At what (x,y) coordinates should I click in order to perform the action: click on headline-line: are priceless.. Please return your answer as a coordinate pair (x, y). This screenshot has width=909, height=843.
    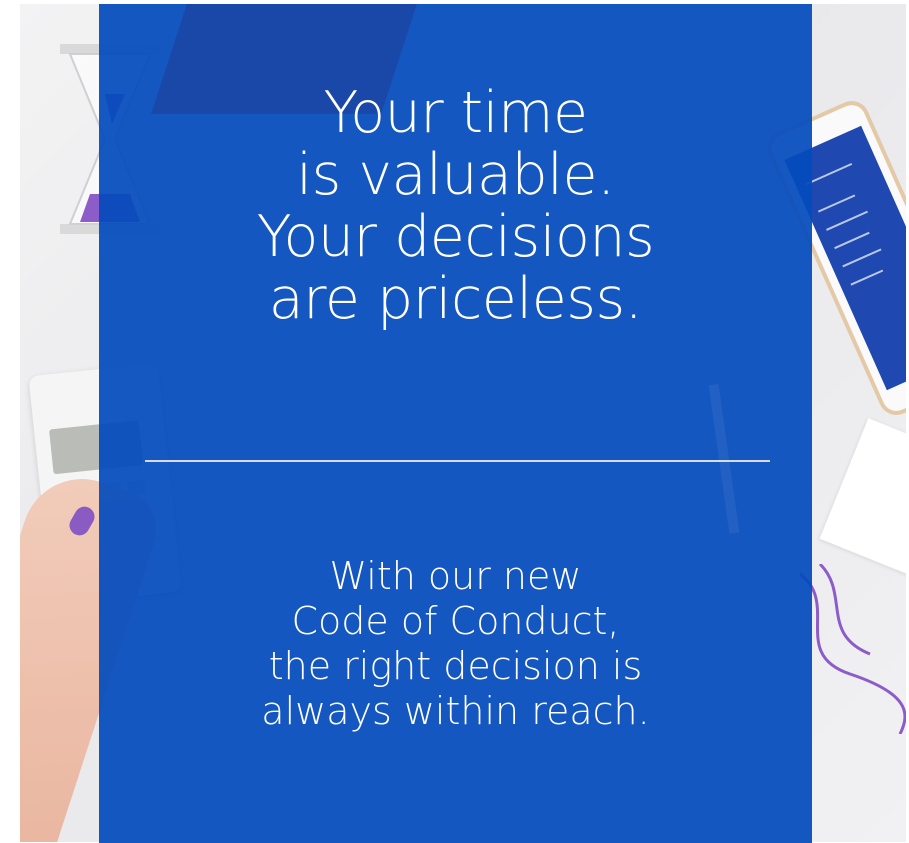
    Looking at the image, I should click on (455, 299).